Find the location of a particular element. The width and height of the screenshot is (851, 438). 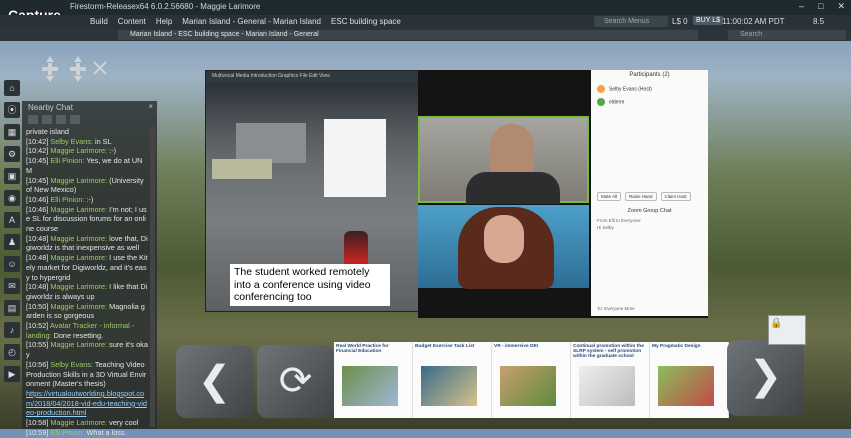

appearance-icon: ♟ is located at coordinates (12, 242).